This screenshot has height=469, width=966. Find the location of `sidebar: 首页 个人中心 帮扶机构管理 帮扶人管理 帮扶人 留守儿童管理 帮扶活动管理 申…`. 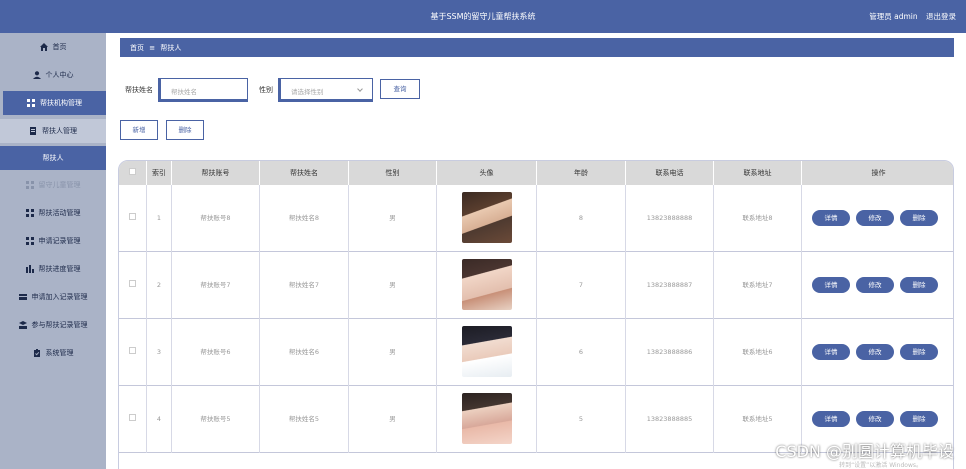

sidebar: 首页 个人中心 帮扶机构管理 帮扶人管理 帮扶人 留守儿童管理 帮扶活动管理 申… is located at coordinates (53, 251).